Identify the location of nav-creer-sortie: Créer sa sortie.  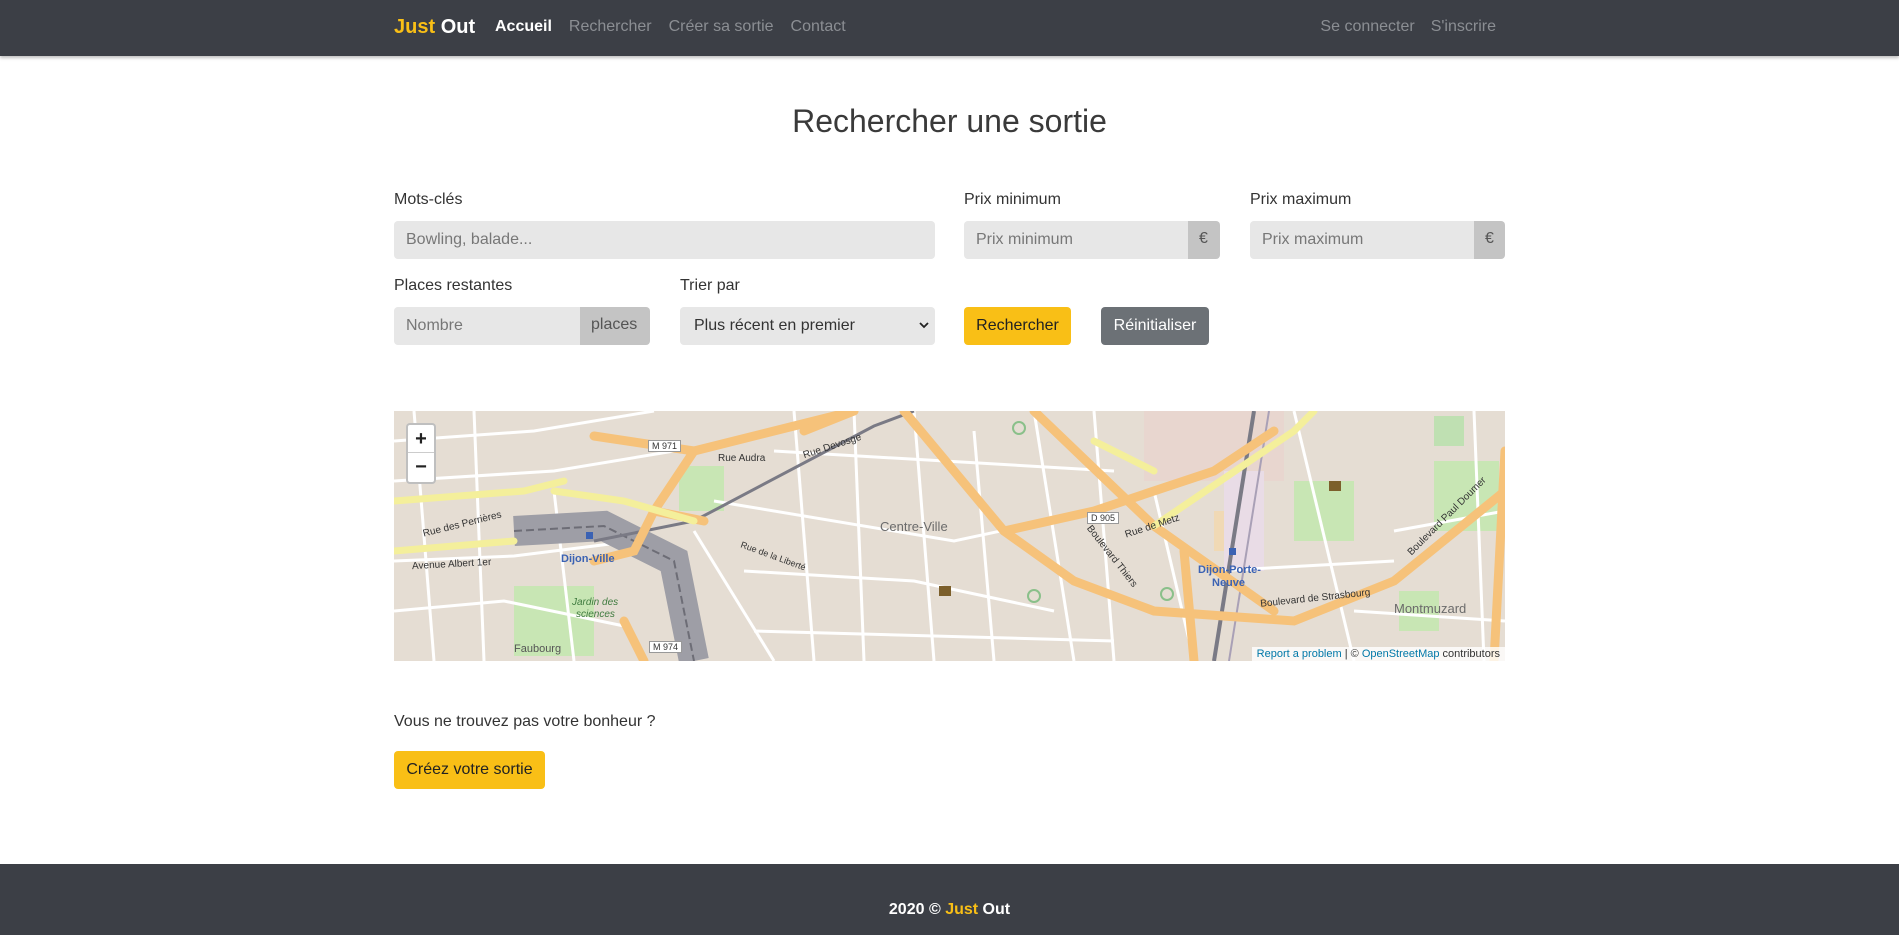
(721, 27).